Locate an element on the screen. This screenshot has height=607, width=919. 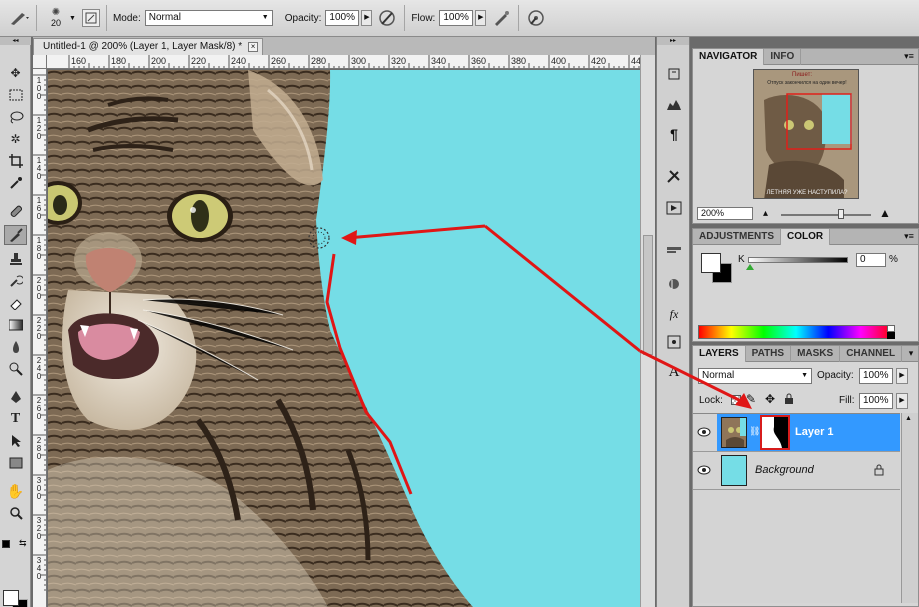
spectrum-black-swatch is located at coordinates (891, 335).